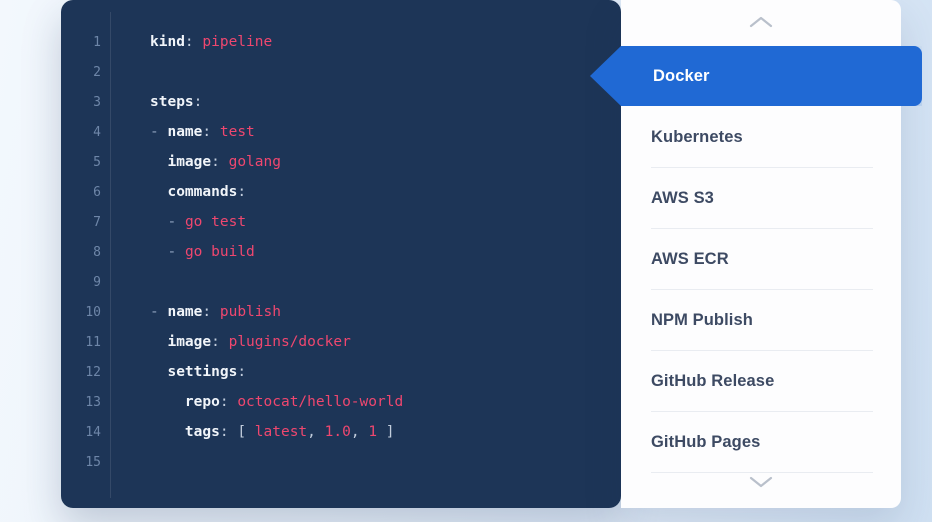 This screenshot has height=522, width=932. Describe the element at coordinates (97, 252) in the screenshot. I see `line-number: 8` at that location.